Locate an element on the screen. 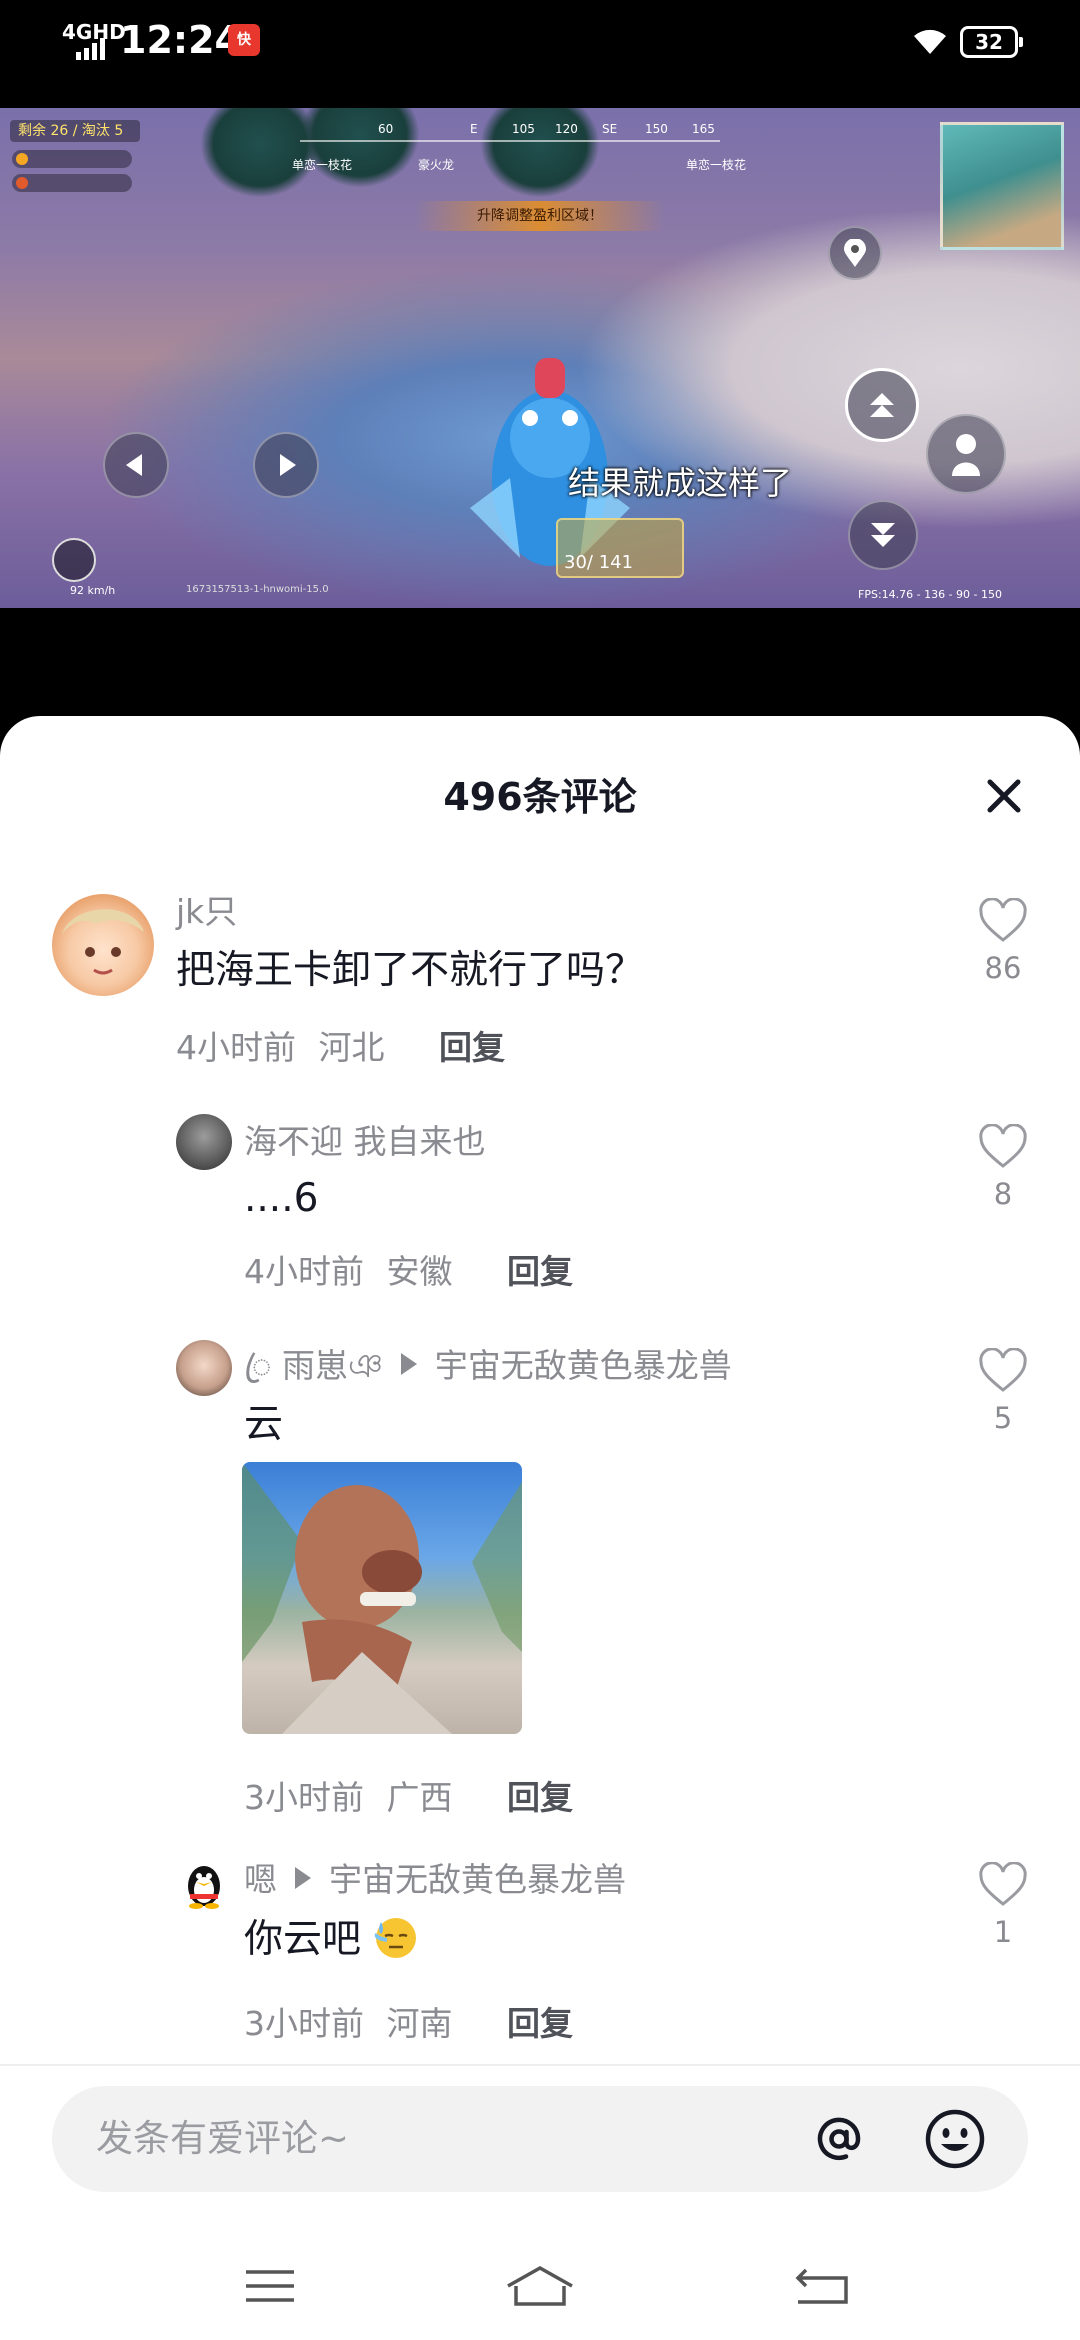 This screenshot has height=2340, width=1080. map-marker-button is located at coordinates (855, 253).